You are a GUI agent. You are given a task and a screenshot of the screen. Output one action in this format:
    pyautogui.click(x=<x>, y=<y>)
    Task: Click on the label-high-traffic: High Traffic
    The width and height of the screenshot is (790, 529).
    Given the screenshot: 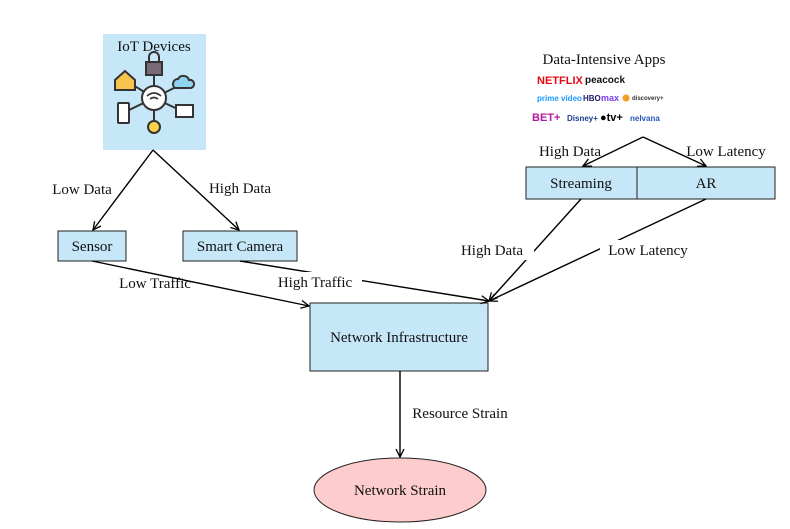 What is the action you would take?
    pyautogui.click(x=315, y=283)
    